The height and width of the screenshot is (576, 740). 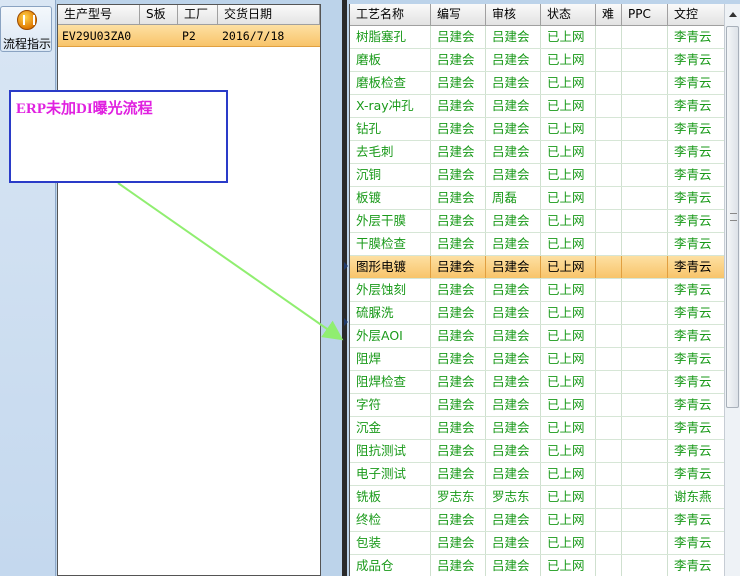 I want to click on process-row: 铣板 罗志东 罗志东 已上网 谢东燕, so click(x=545, y=497).